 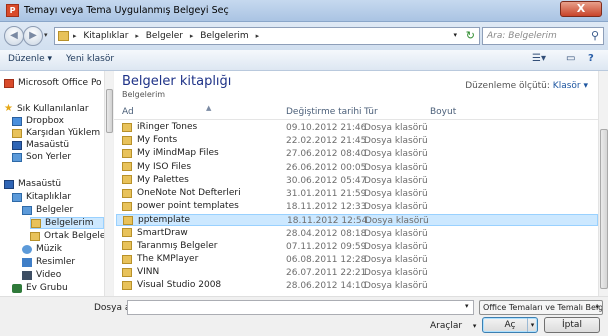 I want to click on file-row: pptemplate 18.11.2012 12:54 Dosya klasörü, so click(x=357, y=220).